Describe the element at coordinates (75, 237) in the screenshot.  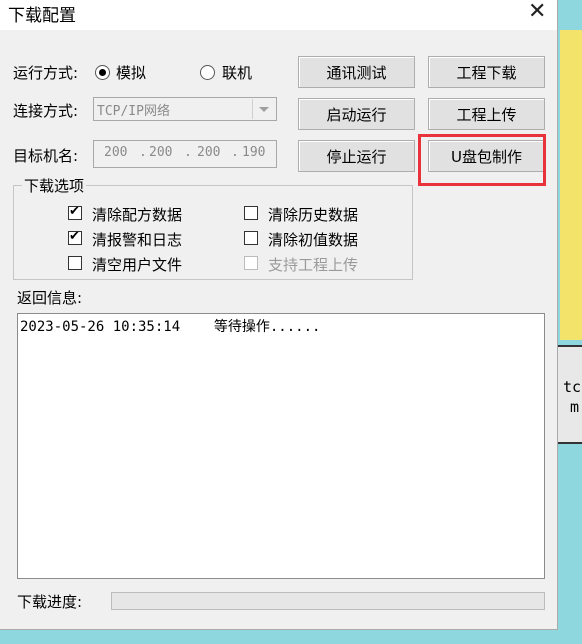
I see `checkbox-clear-alarm-log` at that location.